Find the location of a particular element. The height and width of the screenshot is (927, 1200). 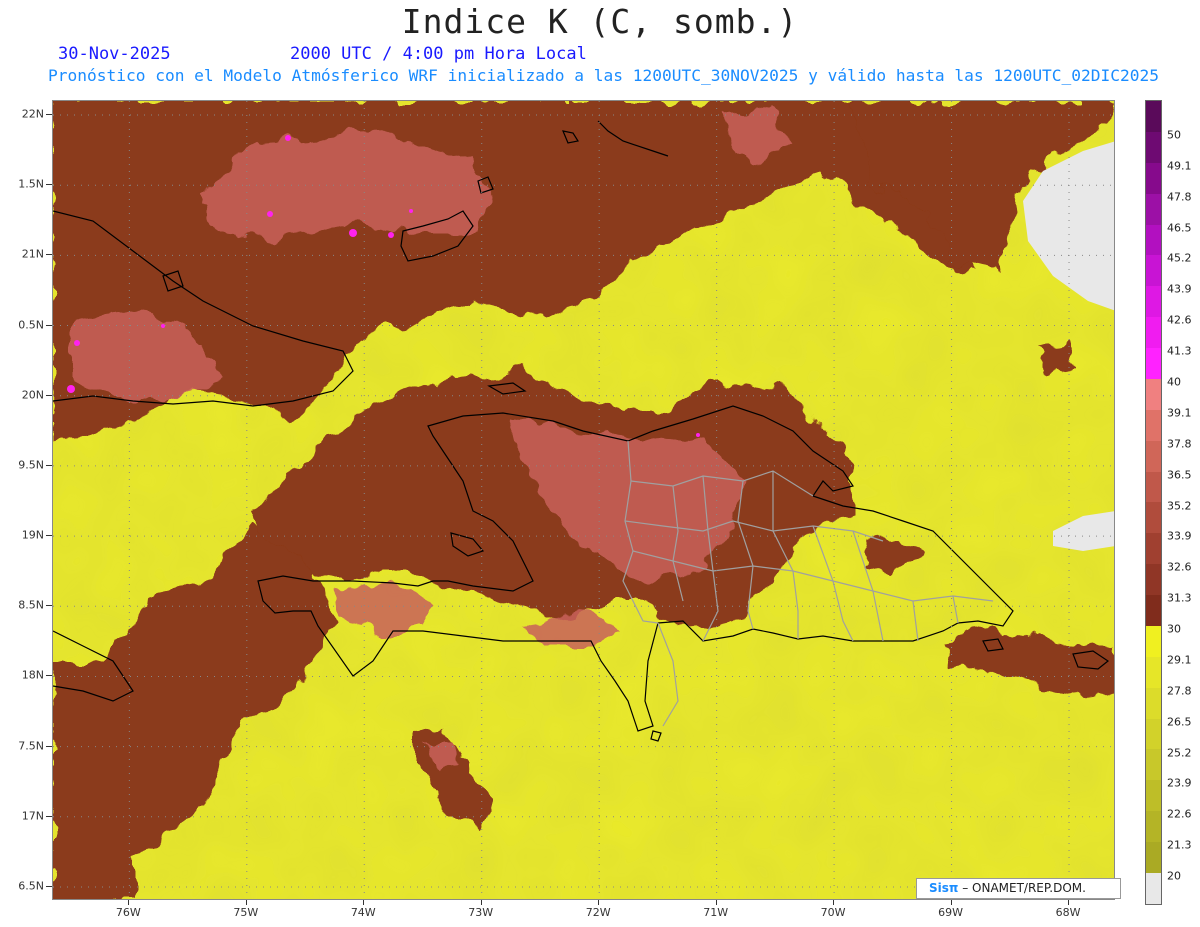

colorbar-label: 29.1 is located at coordinates (1179, 660).